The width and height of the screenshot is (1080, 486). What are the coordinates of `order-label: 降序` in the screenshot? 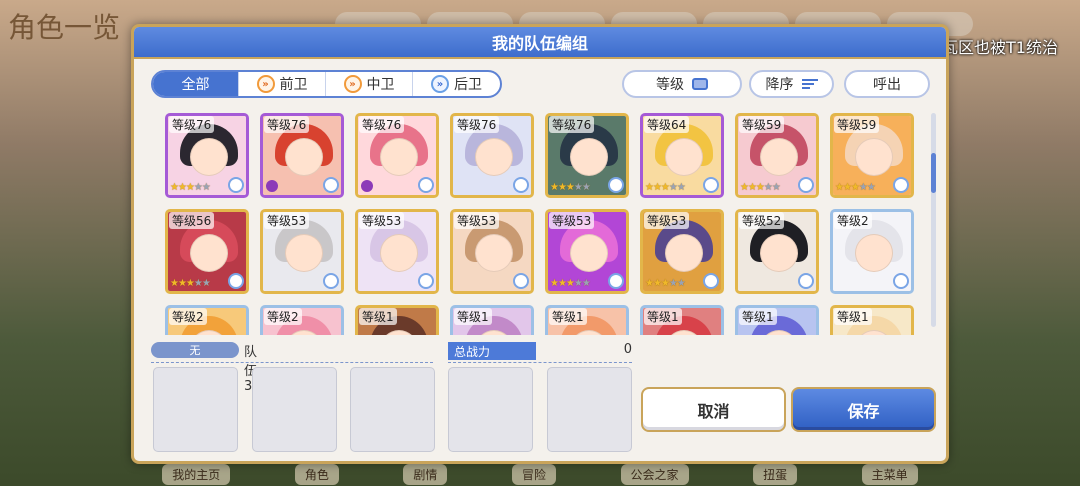 It's located at (779, 85).